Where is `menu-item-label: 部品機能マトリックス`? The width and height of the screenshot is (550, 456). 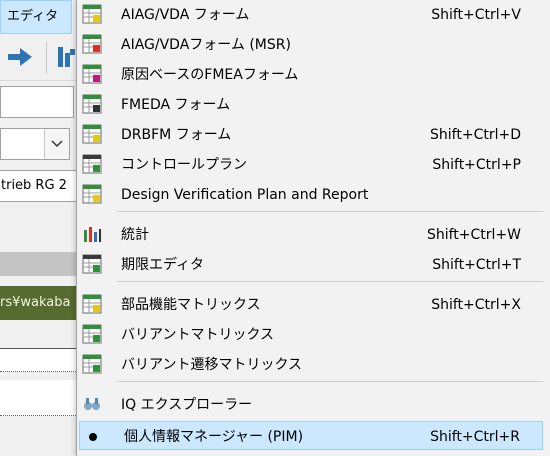 menu-item-label: 部品機能マトリックス is located at coordinates (191, 305).